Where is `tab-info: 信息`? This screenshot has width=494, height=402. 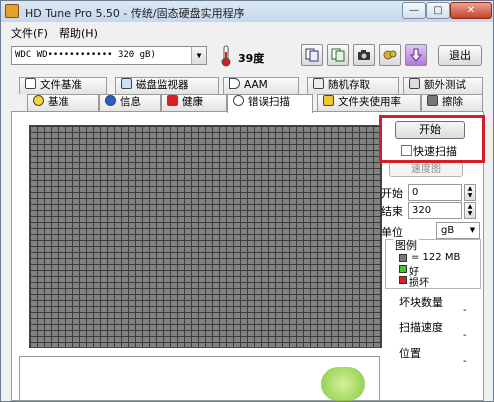 tab-info: 信息 is located at coordinates (130, 102).